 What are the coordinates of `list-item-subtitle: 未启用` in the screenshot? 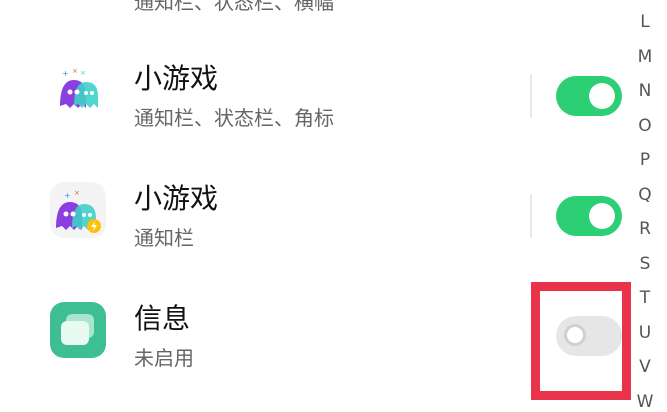 It's located at (164, 358).